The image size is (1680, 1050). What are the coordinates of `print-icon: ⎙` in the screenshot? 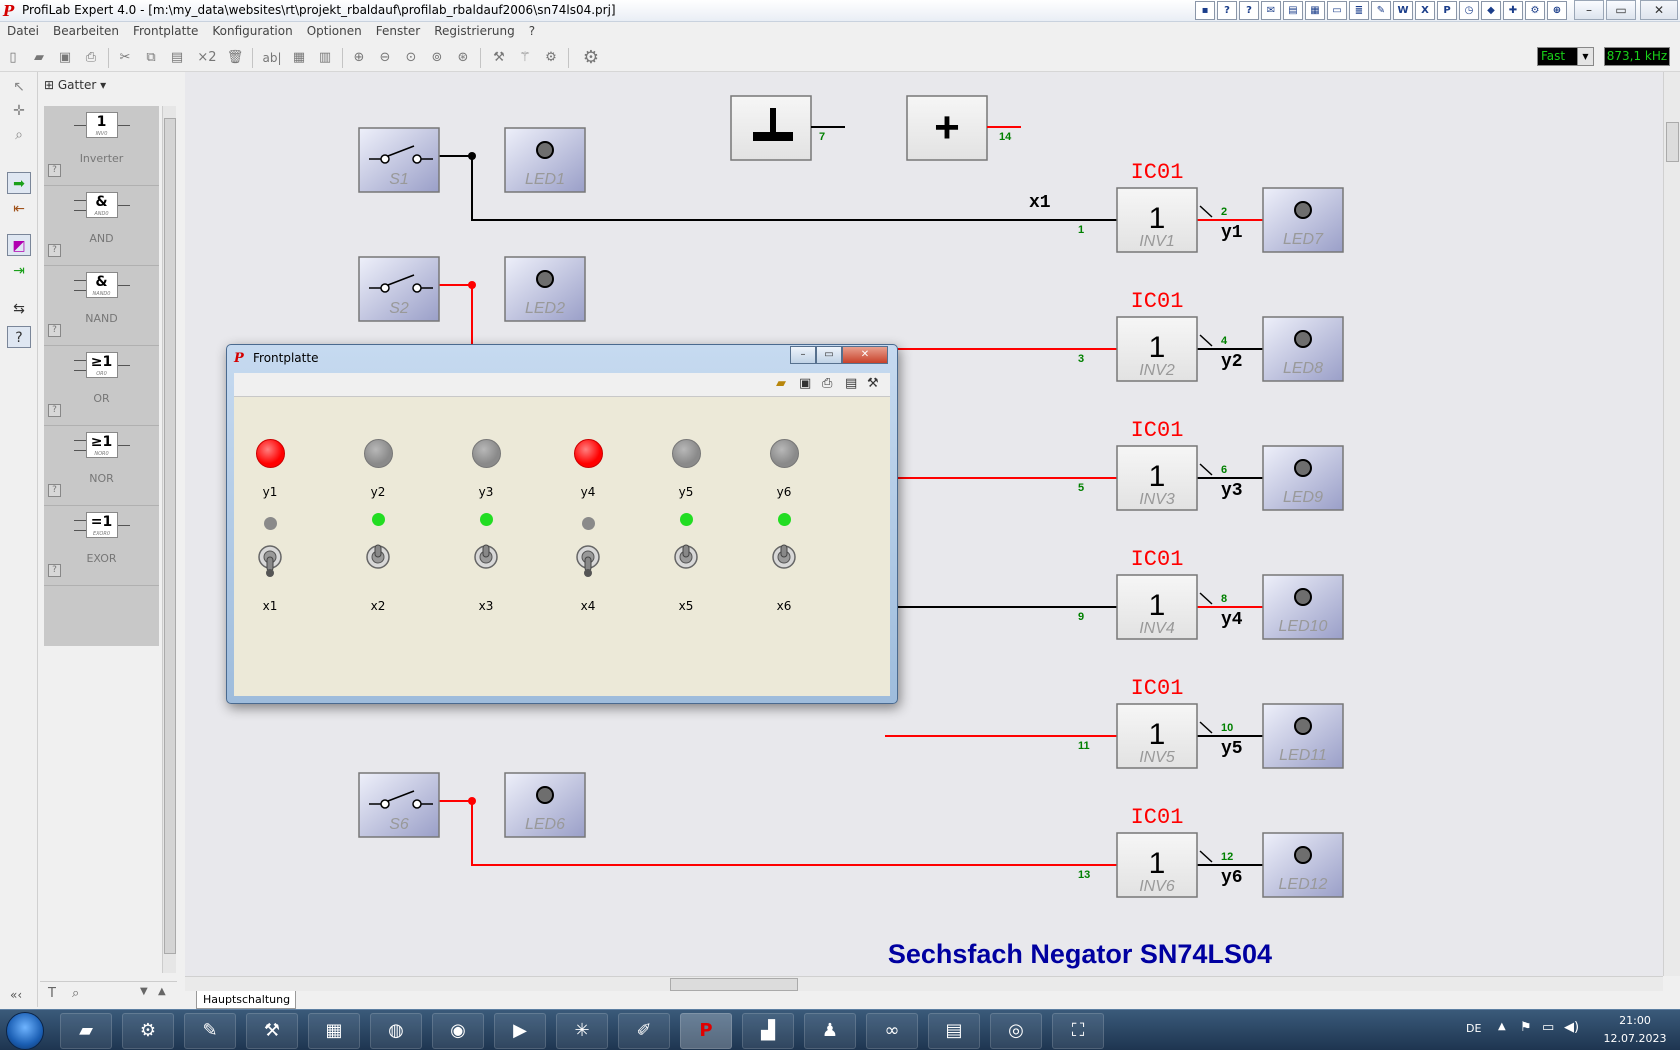 It's located at (827, 383).